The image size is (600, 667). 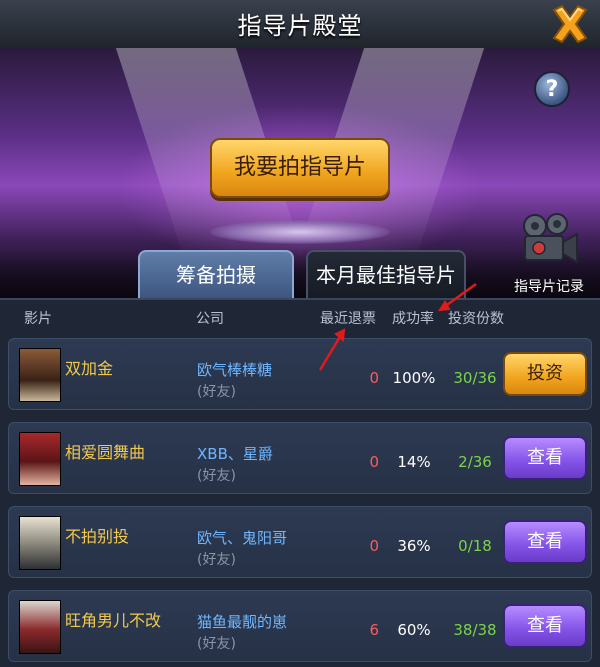 I want to click on film-name: 旺角男儿不改, so click(x=113, y=620).